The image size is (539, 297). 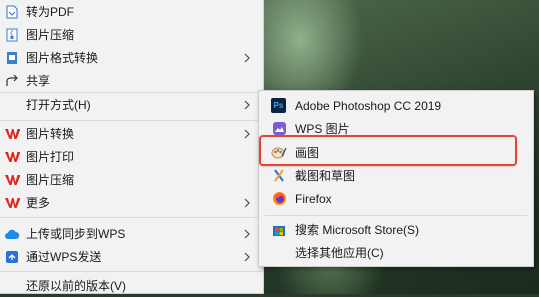 What do you see at coordinates (131, 233) in the screenshot?
I see `menu-item-upload-sync-wps: 上传或同步到WPS` at bounding box center [131, 233].